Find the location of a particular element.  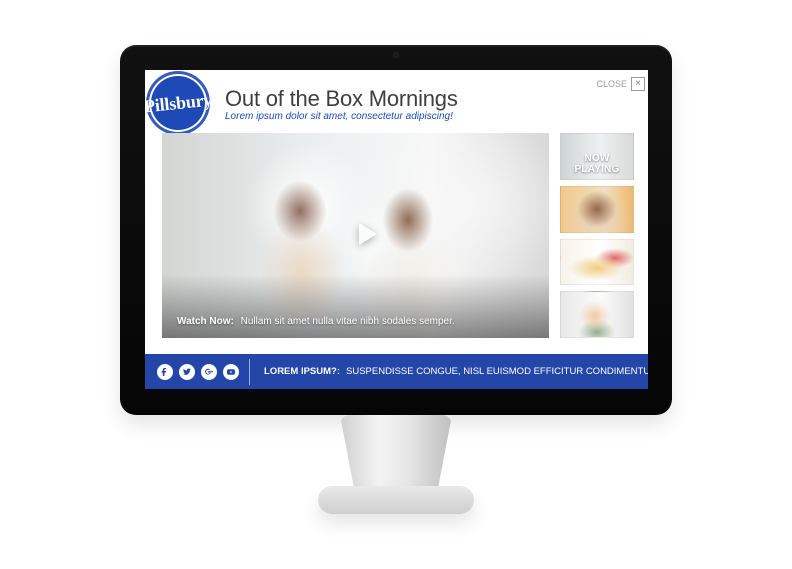

camera-dot is located at coordinates (396, 55).